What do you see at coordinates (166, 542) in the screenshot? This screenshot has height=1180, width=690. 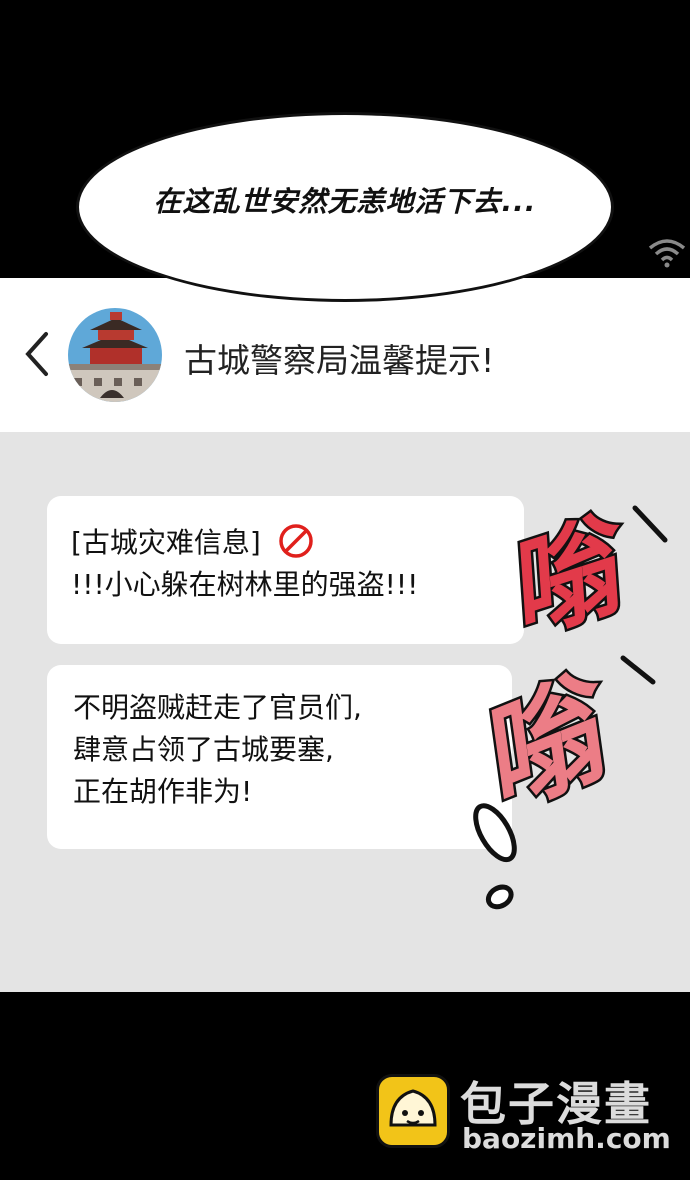 I see `message-line-text: [古城灾难信息]` at bounding box center [166, 542].